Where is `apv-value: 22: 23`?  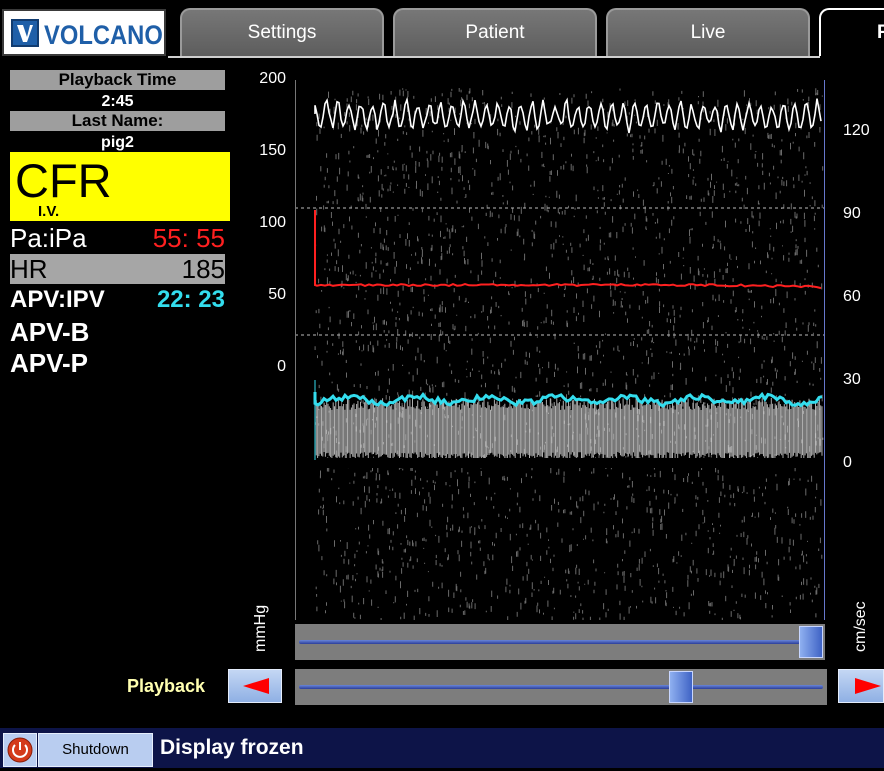 apv-value: 22: 23 is located at coordinates (190, 299).